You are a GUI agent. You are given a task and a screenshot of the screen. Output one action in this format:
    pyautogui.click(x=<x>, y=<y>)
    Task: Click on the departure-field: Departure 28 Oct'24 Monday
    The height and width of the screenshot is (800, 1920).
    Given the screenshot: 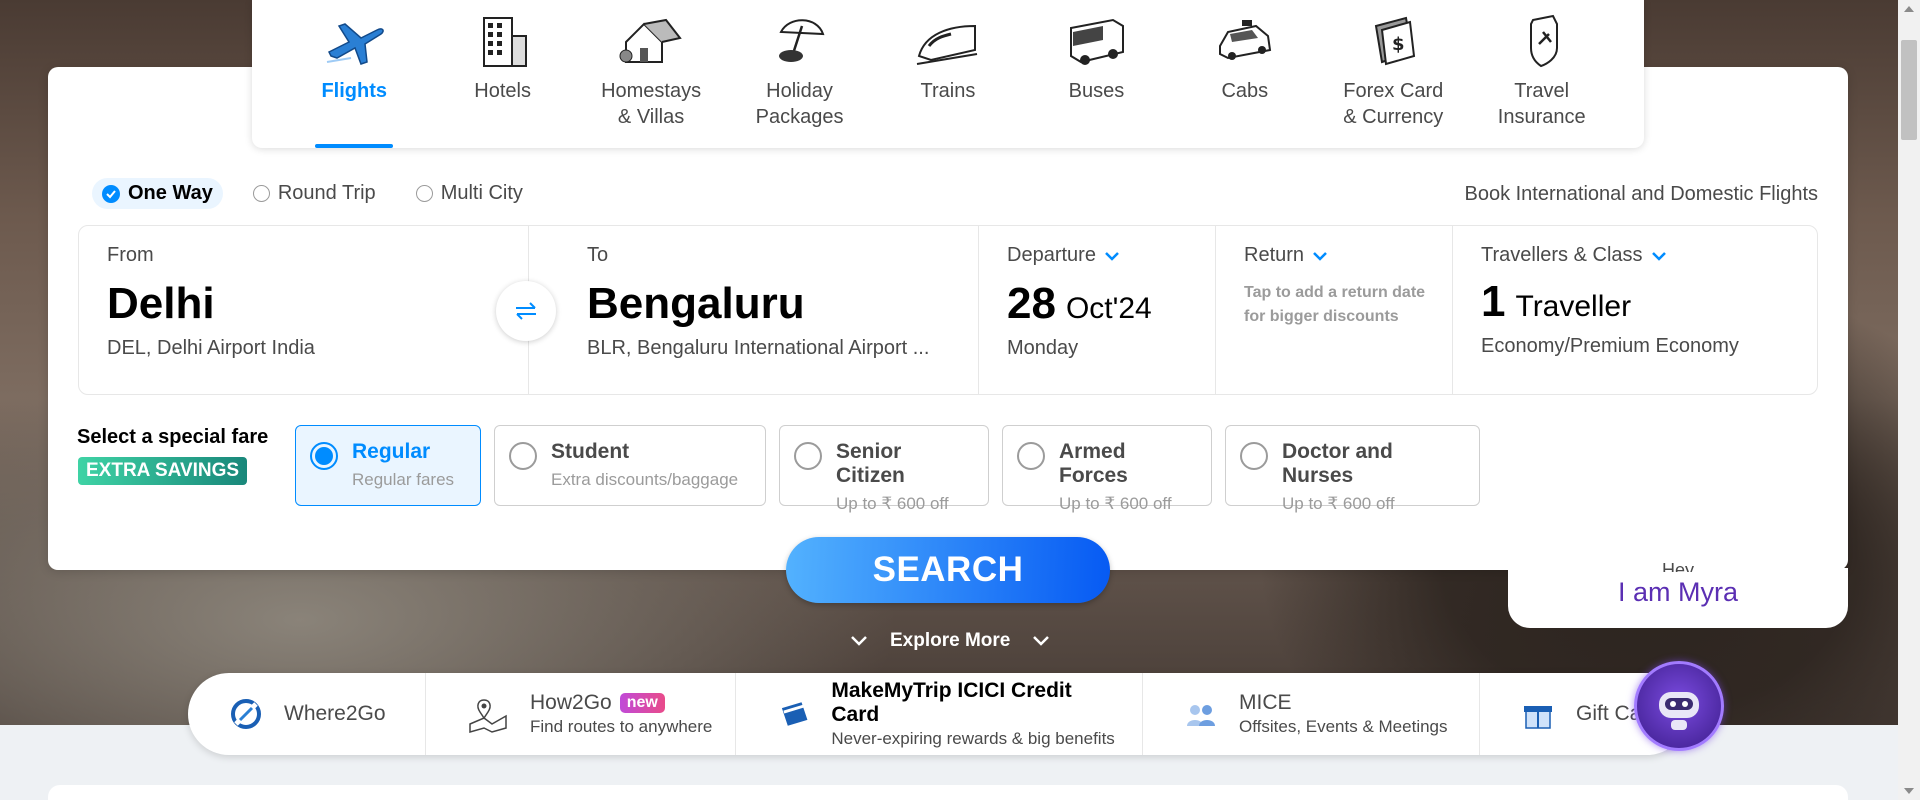 What is the action you would take?
    pyautogui.click(x=1097, y=310)
    